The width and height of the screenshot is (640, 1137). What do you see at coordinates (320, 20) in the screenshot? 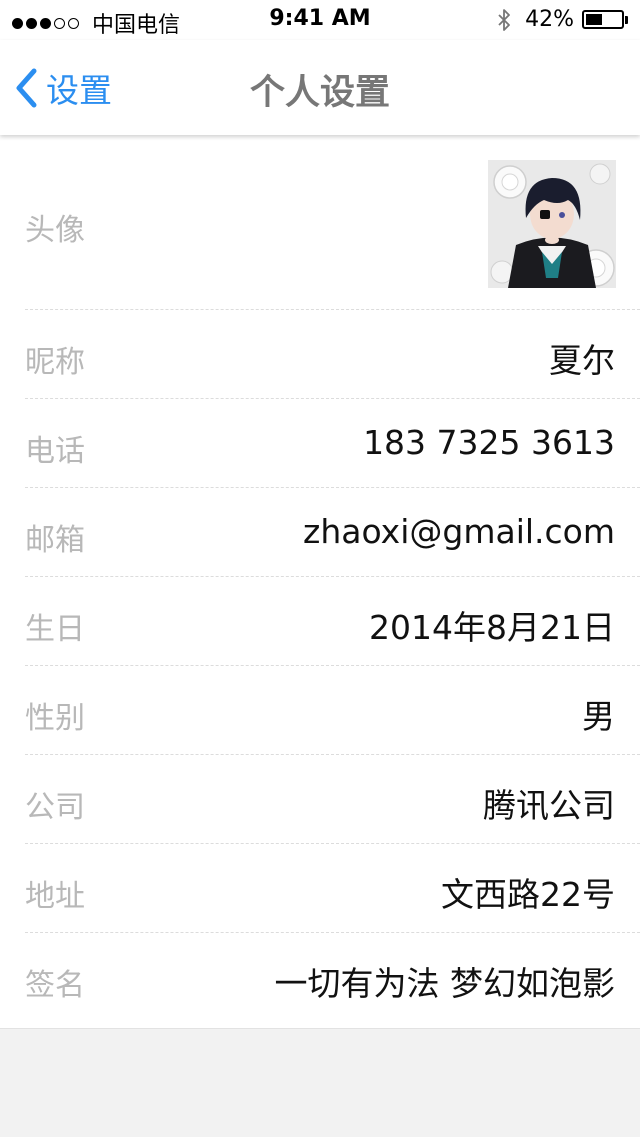
I see `status-bar: 中国电信 9:41 AM 42%` at bounding box center [320, 20].